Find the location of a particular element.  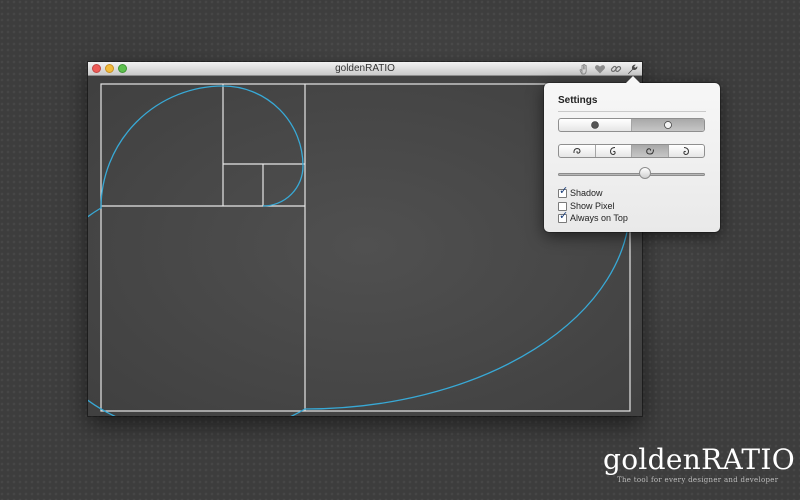

heart-icon is located at coordinates (600, 69).